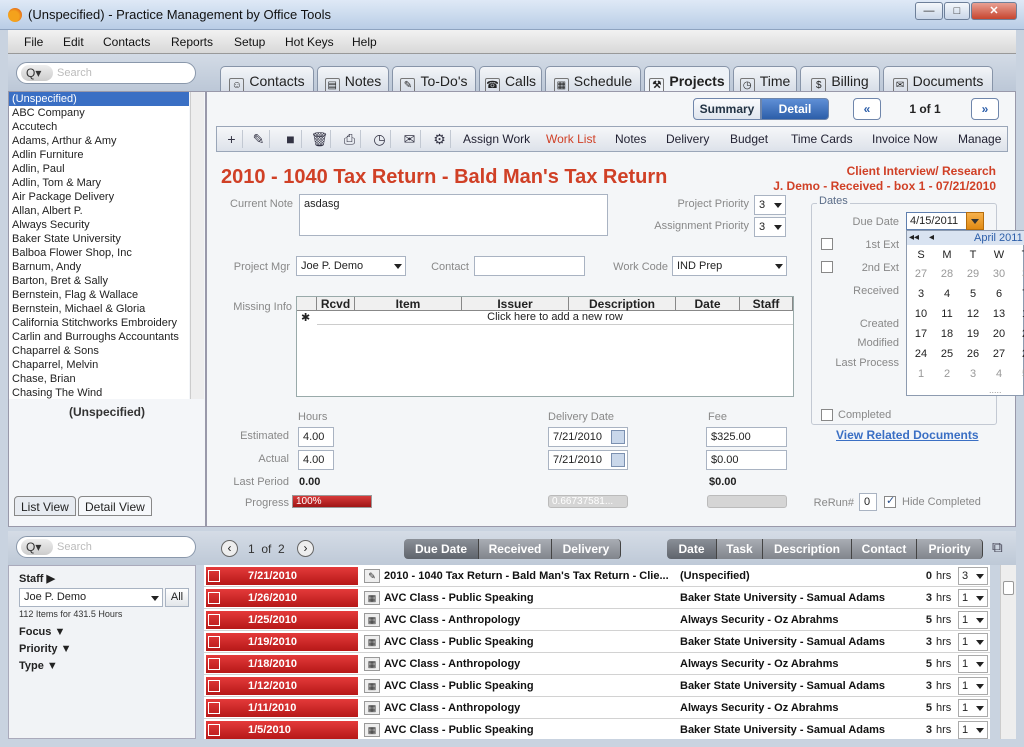 The height and width of the screenshot is (747, 1024). Describe the element at coordinates (99, 197) in the screenshot. I see `client-list-item: Air Package Delivery` at that location.